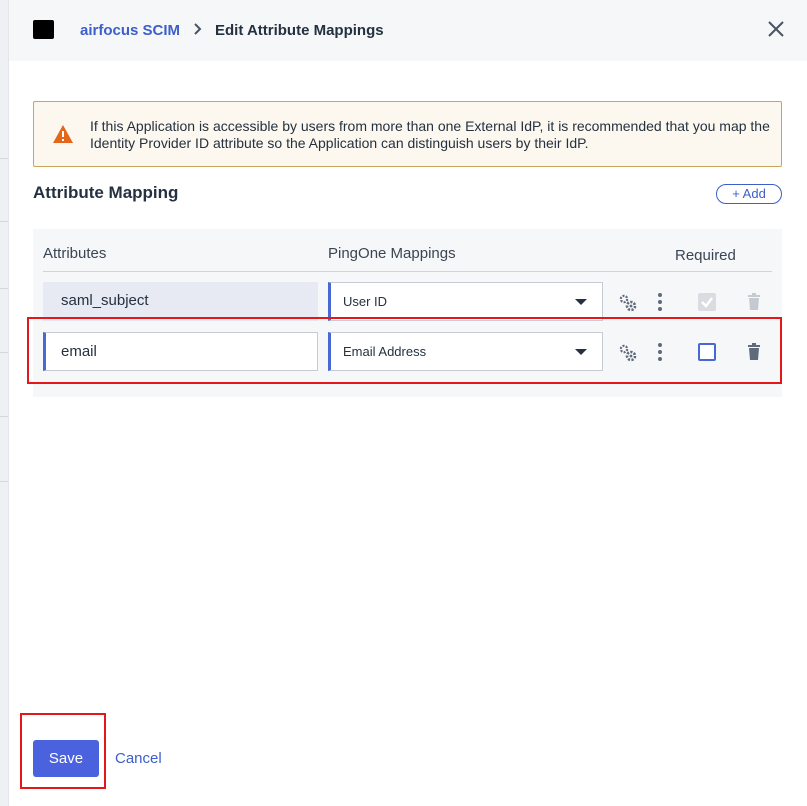 The height and width of the screenshot is (806, 807). Describe the element at coordinates (198, 31) in the screenshot. I see `breadcrumb-separator-icon` at that location.